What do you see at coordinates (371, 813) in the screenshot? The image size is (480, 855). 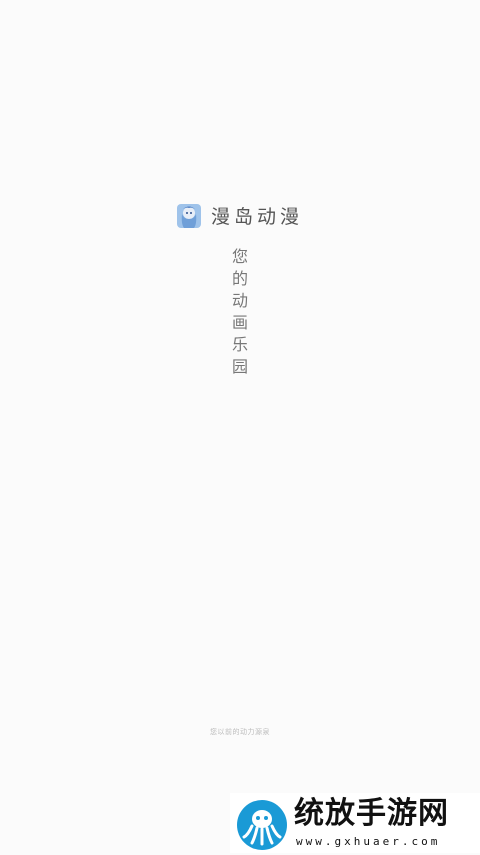 I see `watermark-title: 统放手游网` at bounding box center [371, 813].